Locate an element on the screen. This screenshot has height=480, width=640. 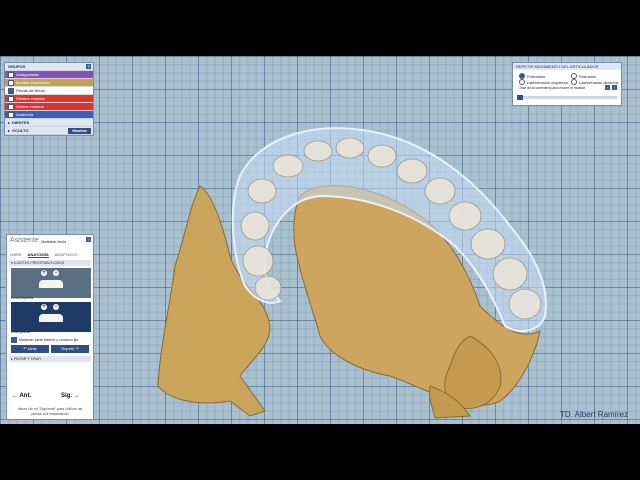
radio-latero-der: Laterotrusión derecha is located at coordinates (594, 82).